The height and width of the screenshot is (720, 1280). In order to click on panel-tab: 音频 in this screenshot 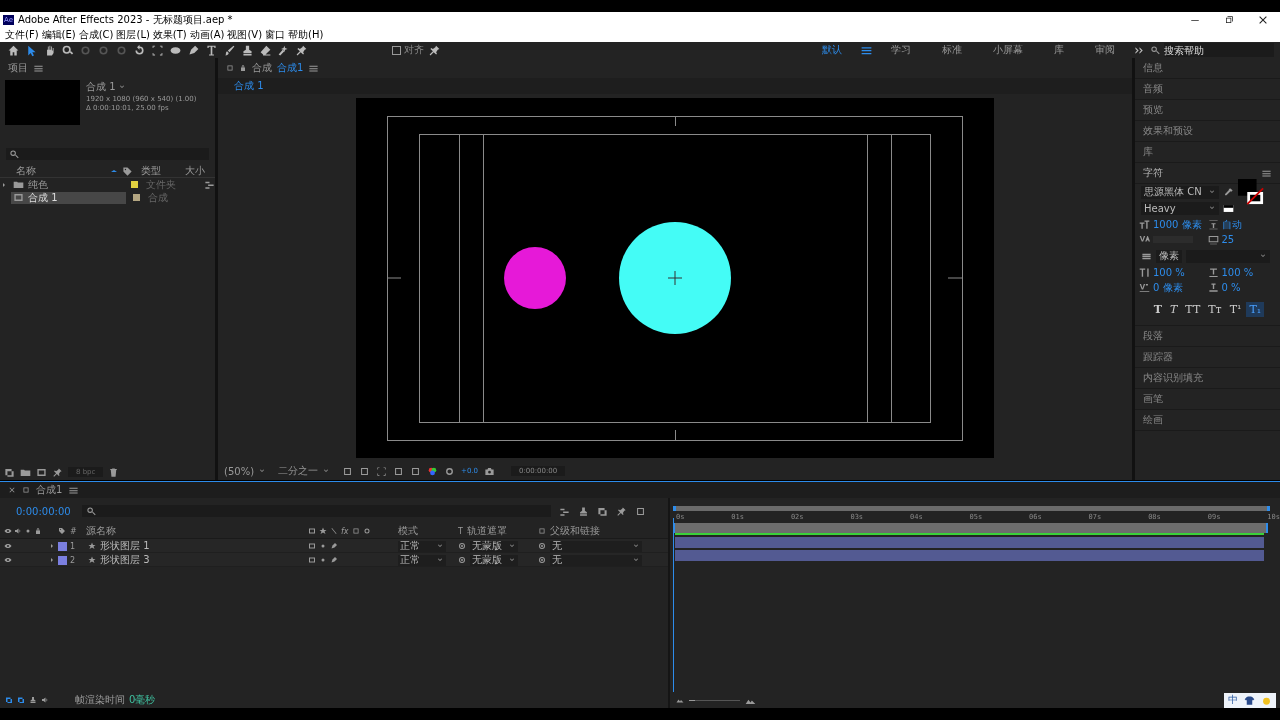, I will do `click(1207, 89)`.